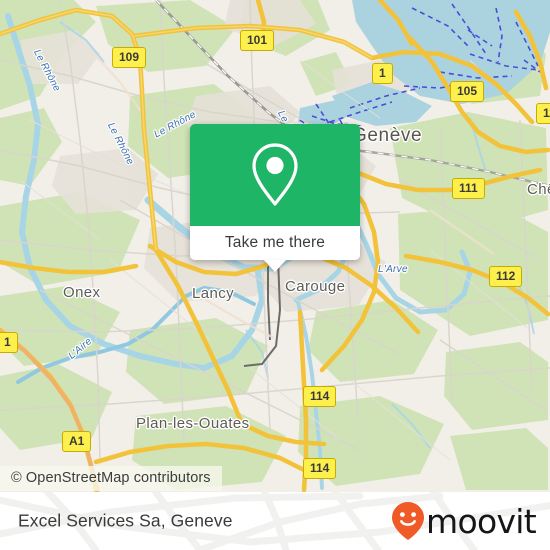 This screenshot has height=550, width=550. Describe the element at coordinates (77, 441) in the screenshot. I see `road-shield: A1` at that location.